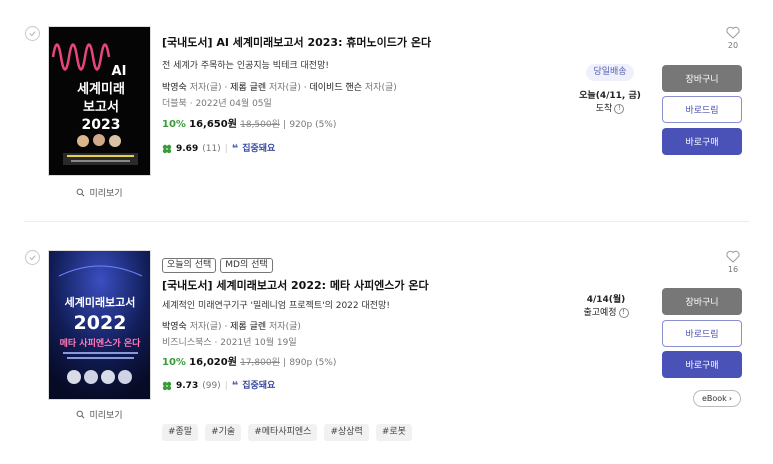 This screenshot has width=773, height=464. I want to click on clover-icon, so click(167, 386).